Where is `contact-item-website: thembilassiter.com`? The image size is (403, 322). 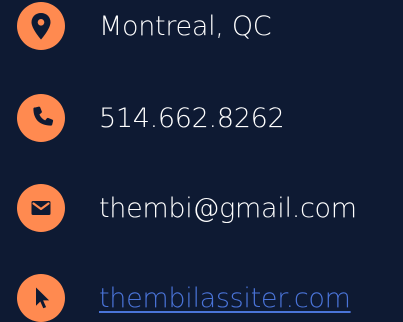 contact-item-website: thembilassiter.com is located at coordinates (184, 298).